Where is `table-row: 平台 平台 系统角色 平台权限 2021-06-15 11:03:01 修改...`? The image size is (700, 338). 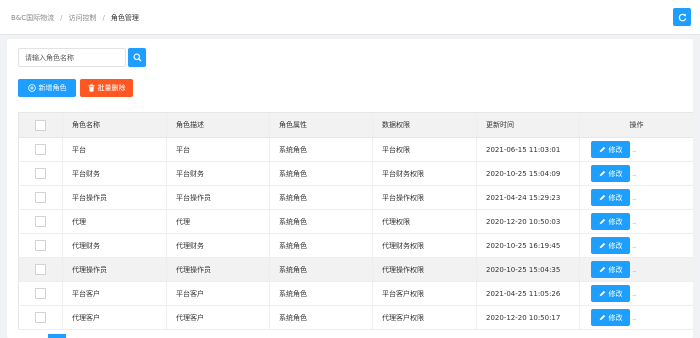
table-row: 平台 平台 系统角色 平台权限 2021-06-15 11:03:01 修改... is located at coordinates (355, 150).